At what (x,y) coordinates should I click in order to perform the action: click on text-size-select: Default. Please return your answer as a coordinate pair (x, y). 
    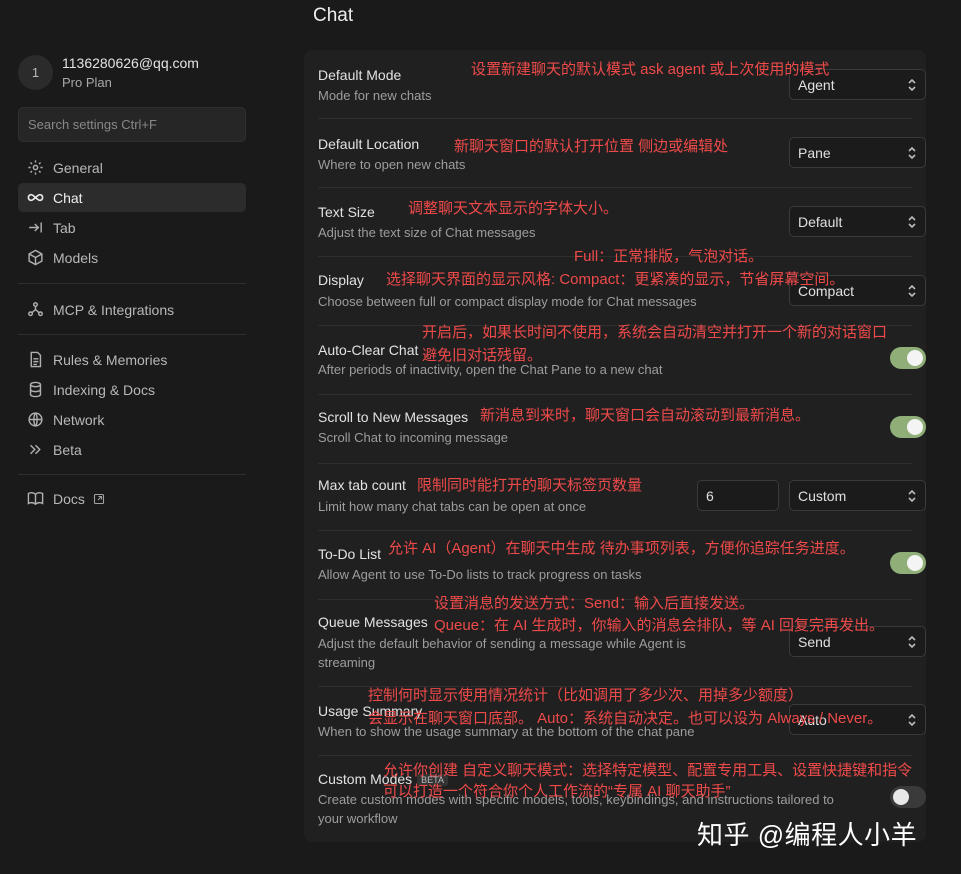
    Looking at the image, I should click on (857, 221).